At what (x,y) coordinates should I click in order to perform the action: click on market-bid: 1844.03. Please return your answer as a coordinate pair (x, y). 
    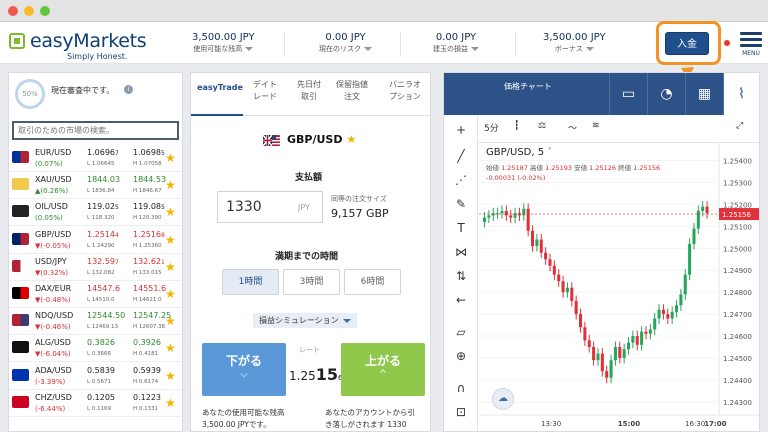
    Looking at the image, I should click on (103, 179).